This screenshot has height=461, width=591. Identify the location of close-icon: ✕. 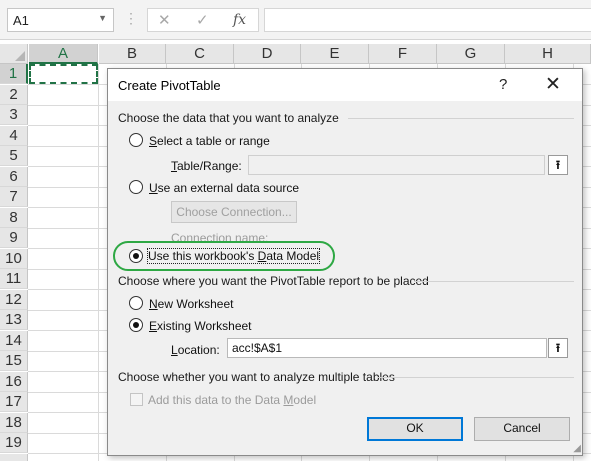
(553, 84).